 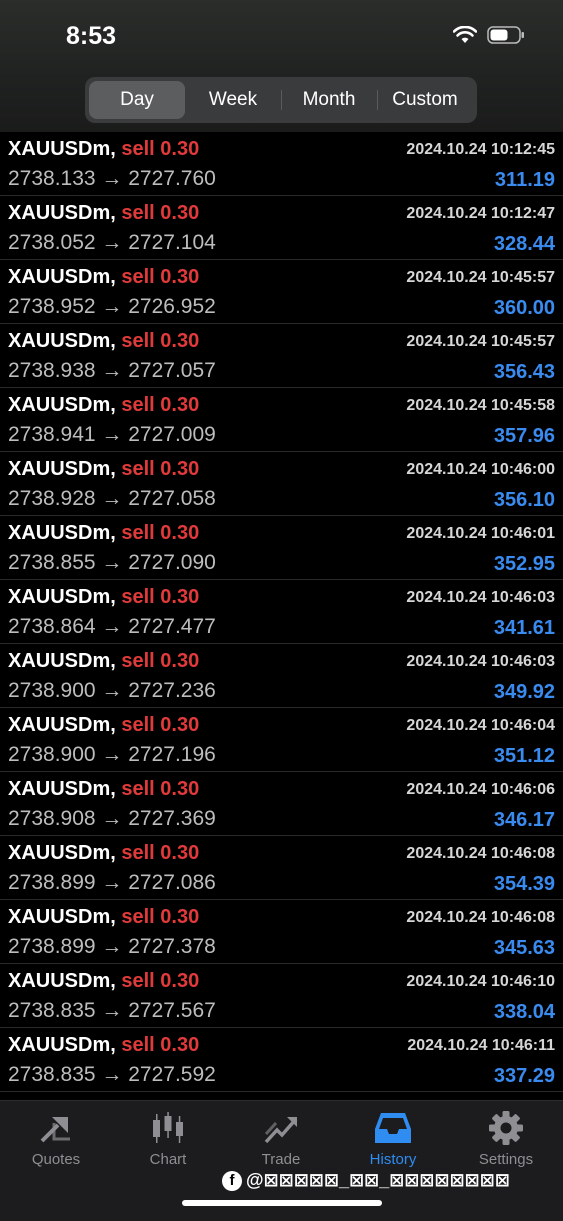 What do you see at coordinates (233, 100) in the screenshot?
I see `segment-week: Week` at bounding box center [233, 100].